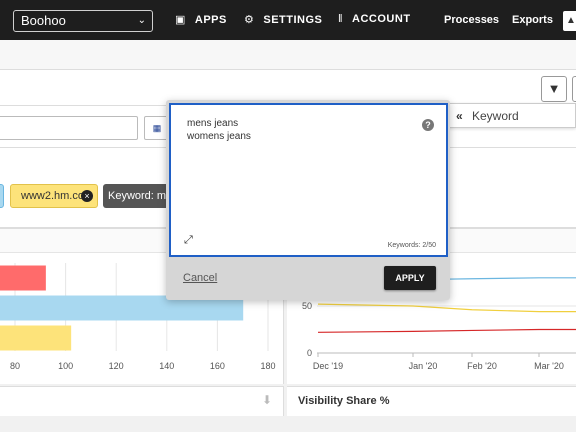 The image size is (576, 432). I want to click on filter-icon: ▼, so click(554, 88).